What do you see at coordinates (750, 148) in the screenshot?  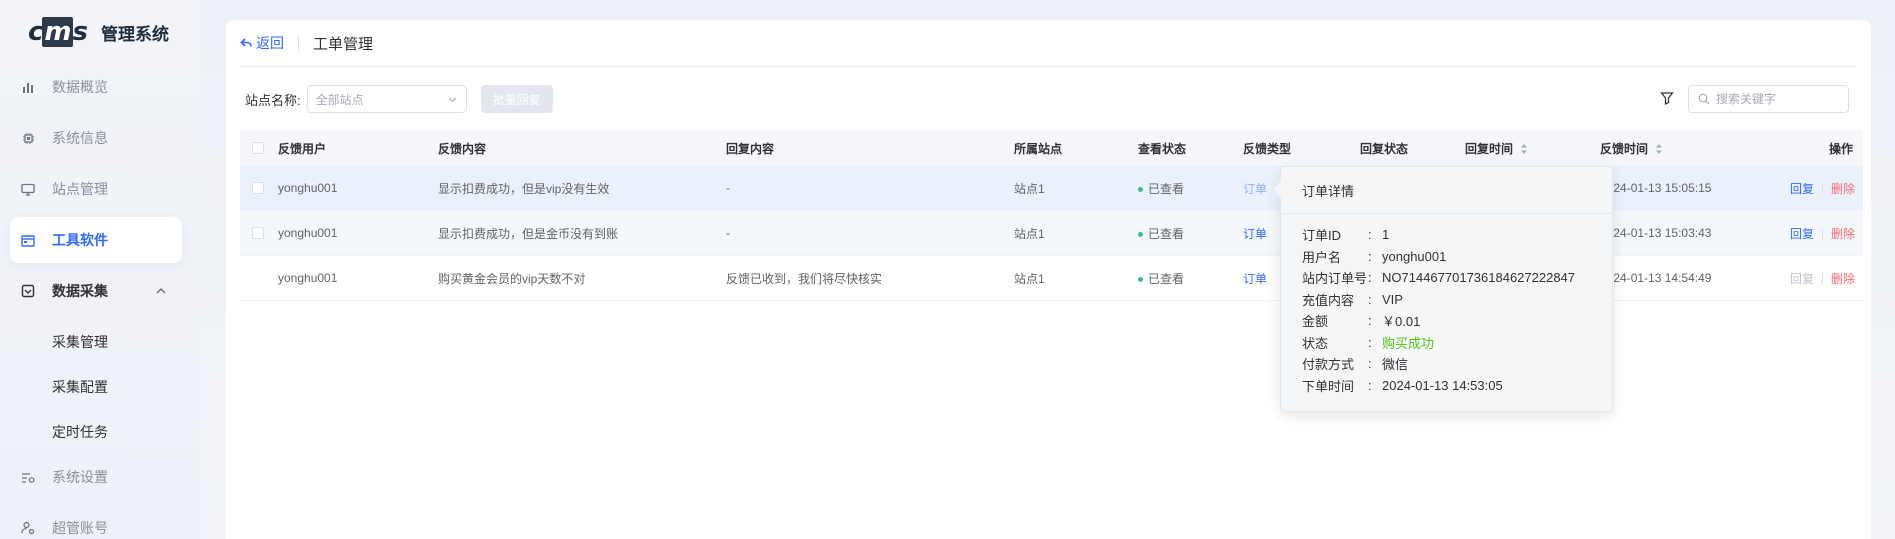 I see `col-reply: 回复内容` at bounding box center [750, 148].